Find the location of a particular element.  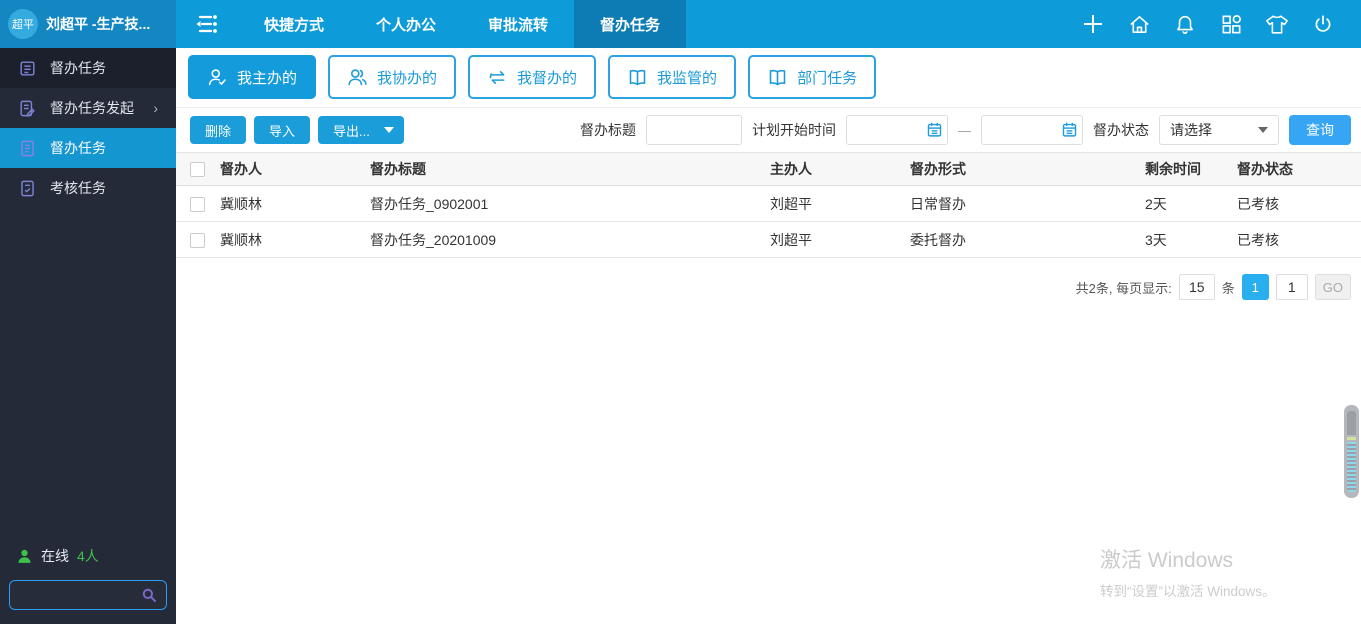

sidebar-item-supervision-task-group: 督办任务 is located at coordinates (88, 68).